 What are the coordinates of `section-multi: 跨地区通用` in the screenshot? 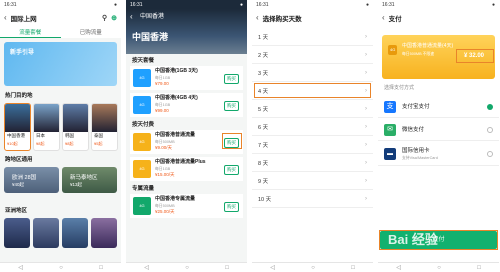 It's located at (19, 160).